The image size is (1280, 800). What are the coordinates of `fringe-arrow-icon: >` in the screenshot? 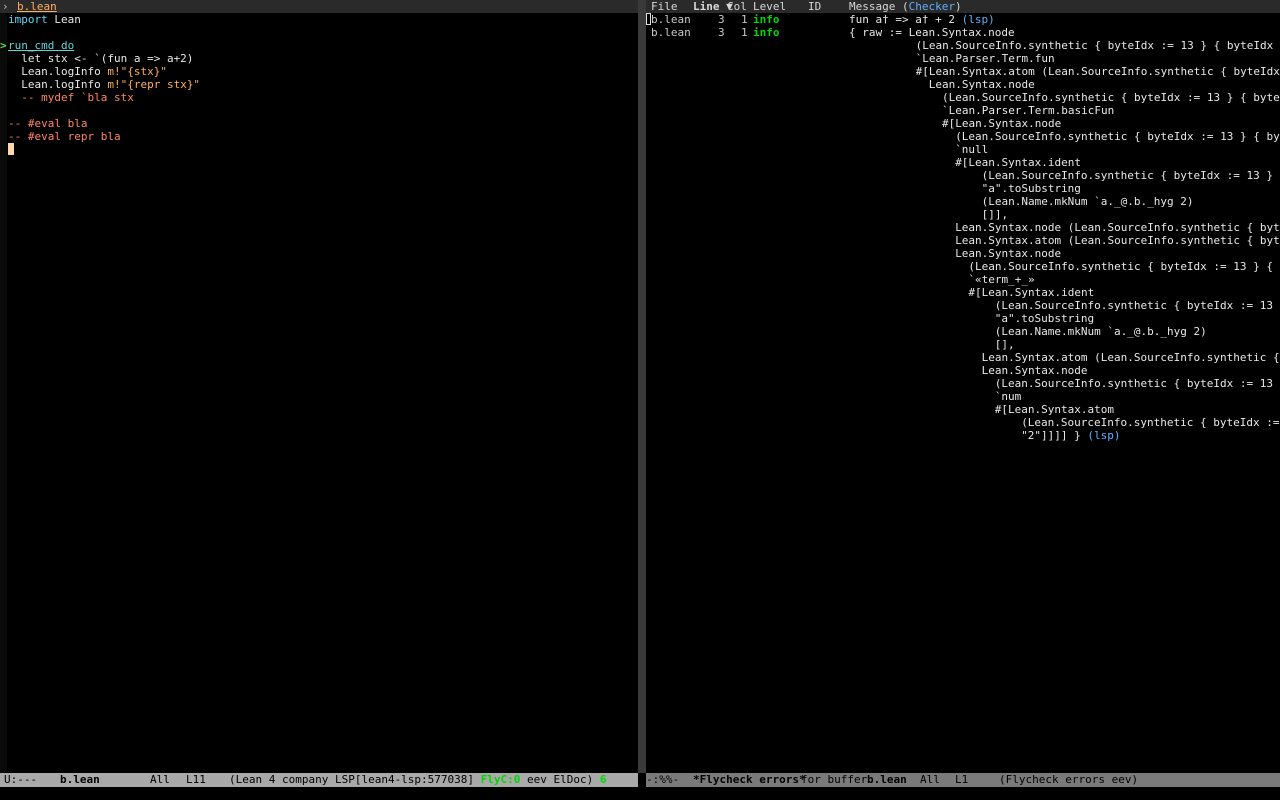 It's located at (3, 45).